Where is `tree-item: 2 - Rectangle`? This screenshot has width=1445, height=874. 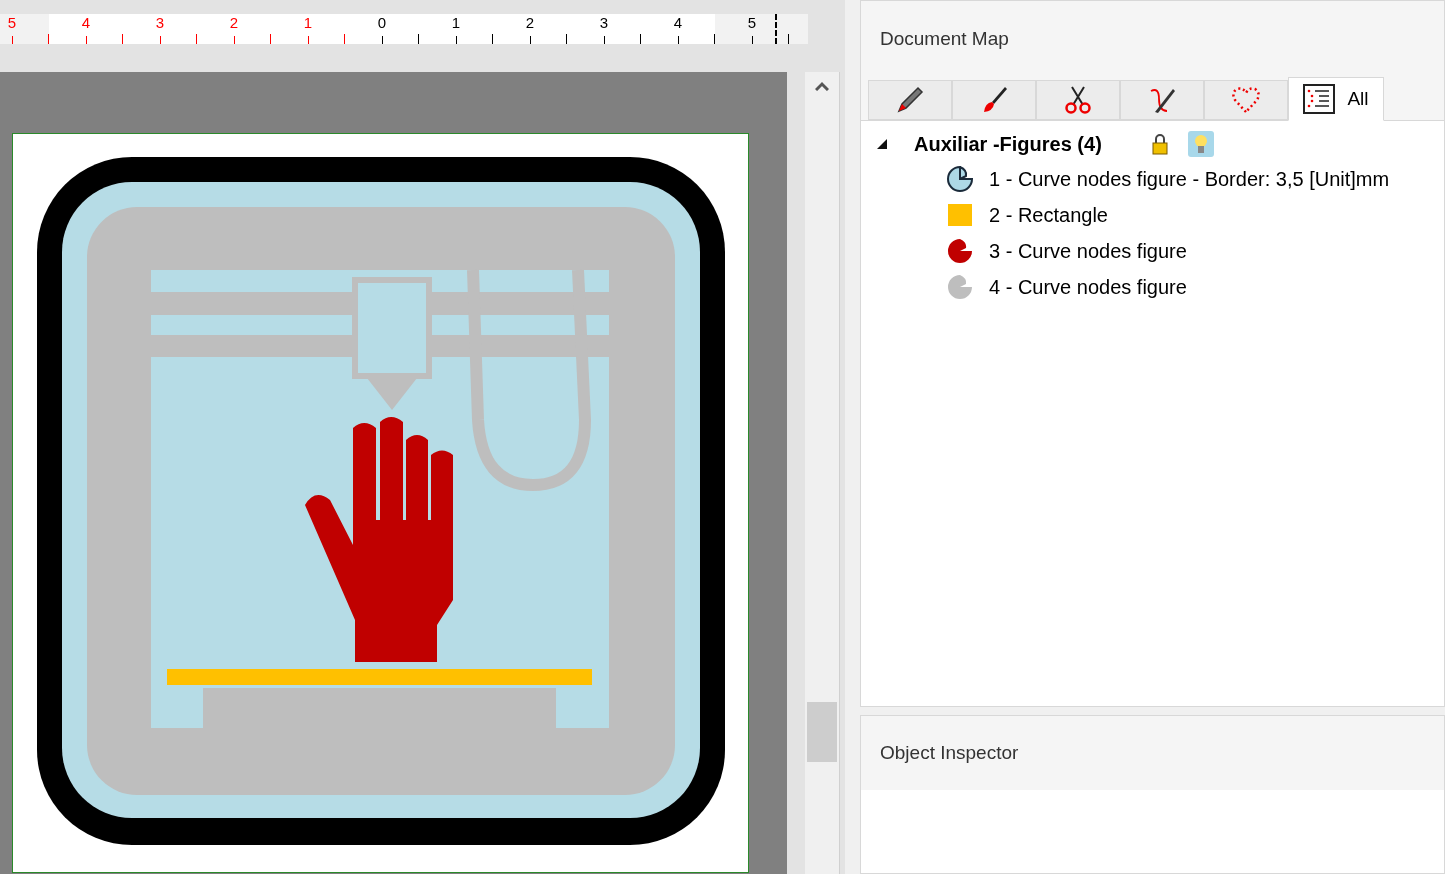 tree-item: 2 - Rectangle is located at coordinates (1159, 215).